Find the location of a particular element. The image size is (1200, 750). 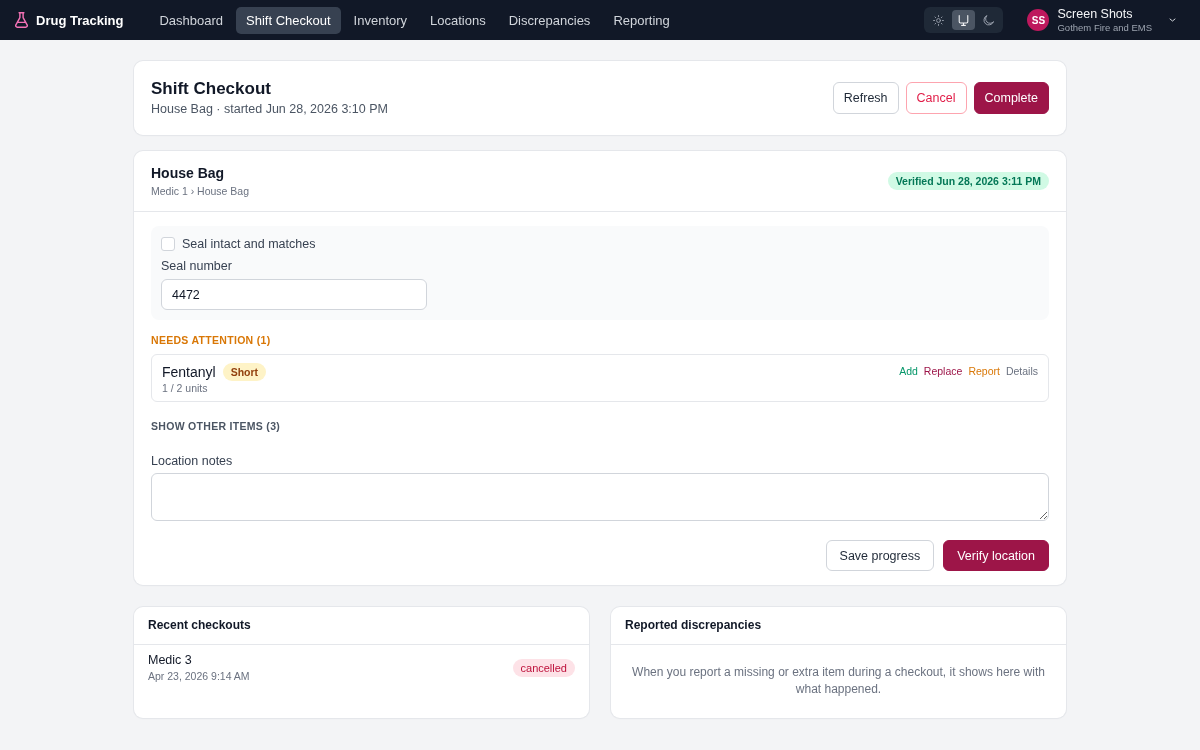

page-title: Shift Checkout is located at coordinates (211, 89).